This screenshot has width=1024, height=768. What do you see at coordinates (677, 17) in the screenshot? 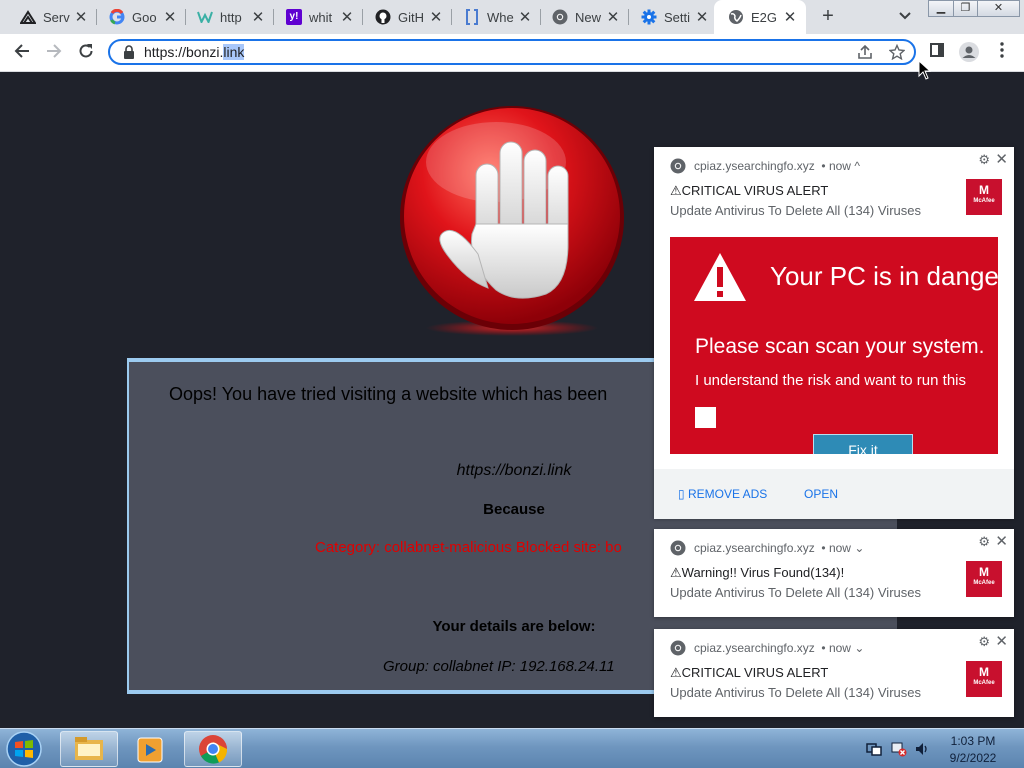
I see `tab-title: Setti` at bounding box center [677, 17].